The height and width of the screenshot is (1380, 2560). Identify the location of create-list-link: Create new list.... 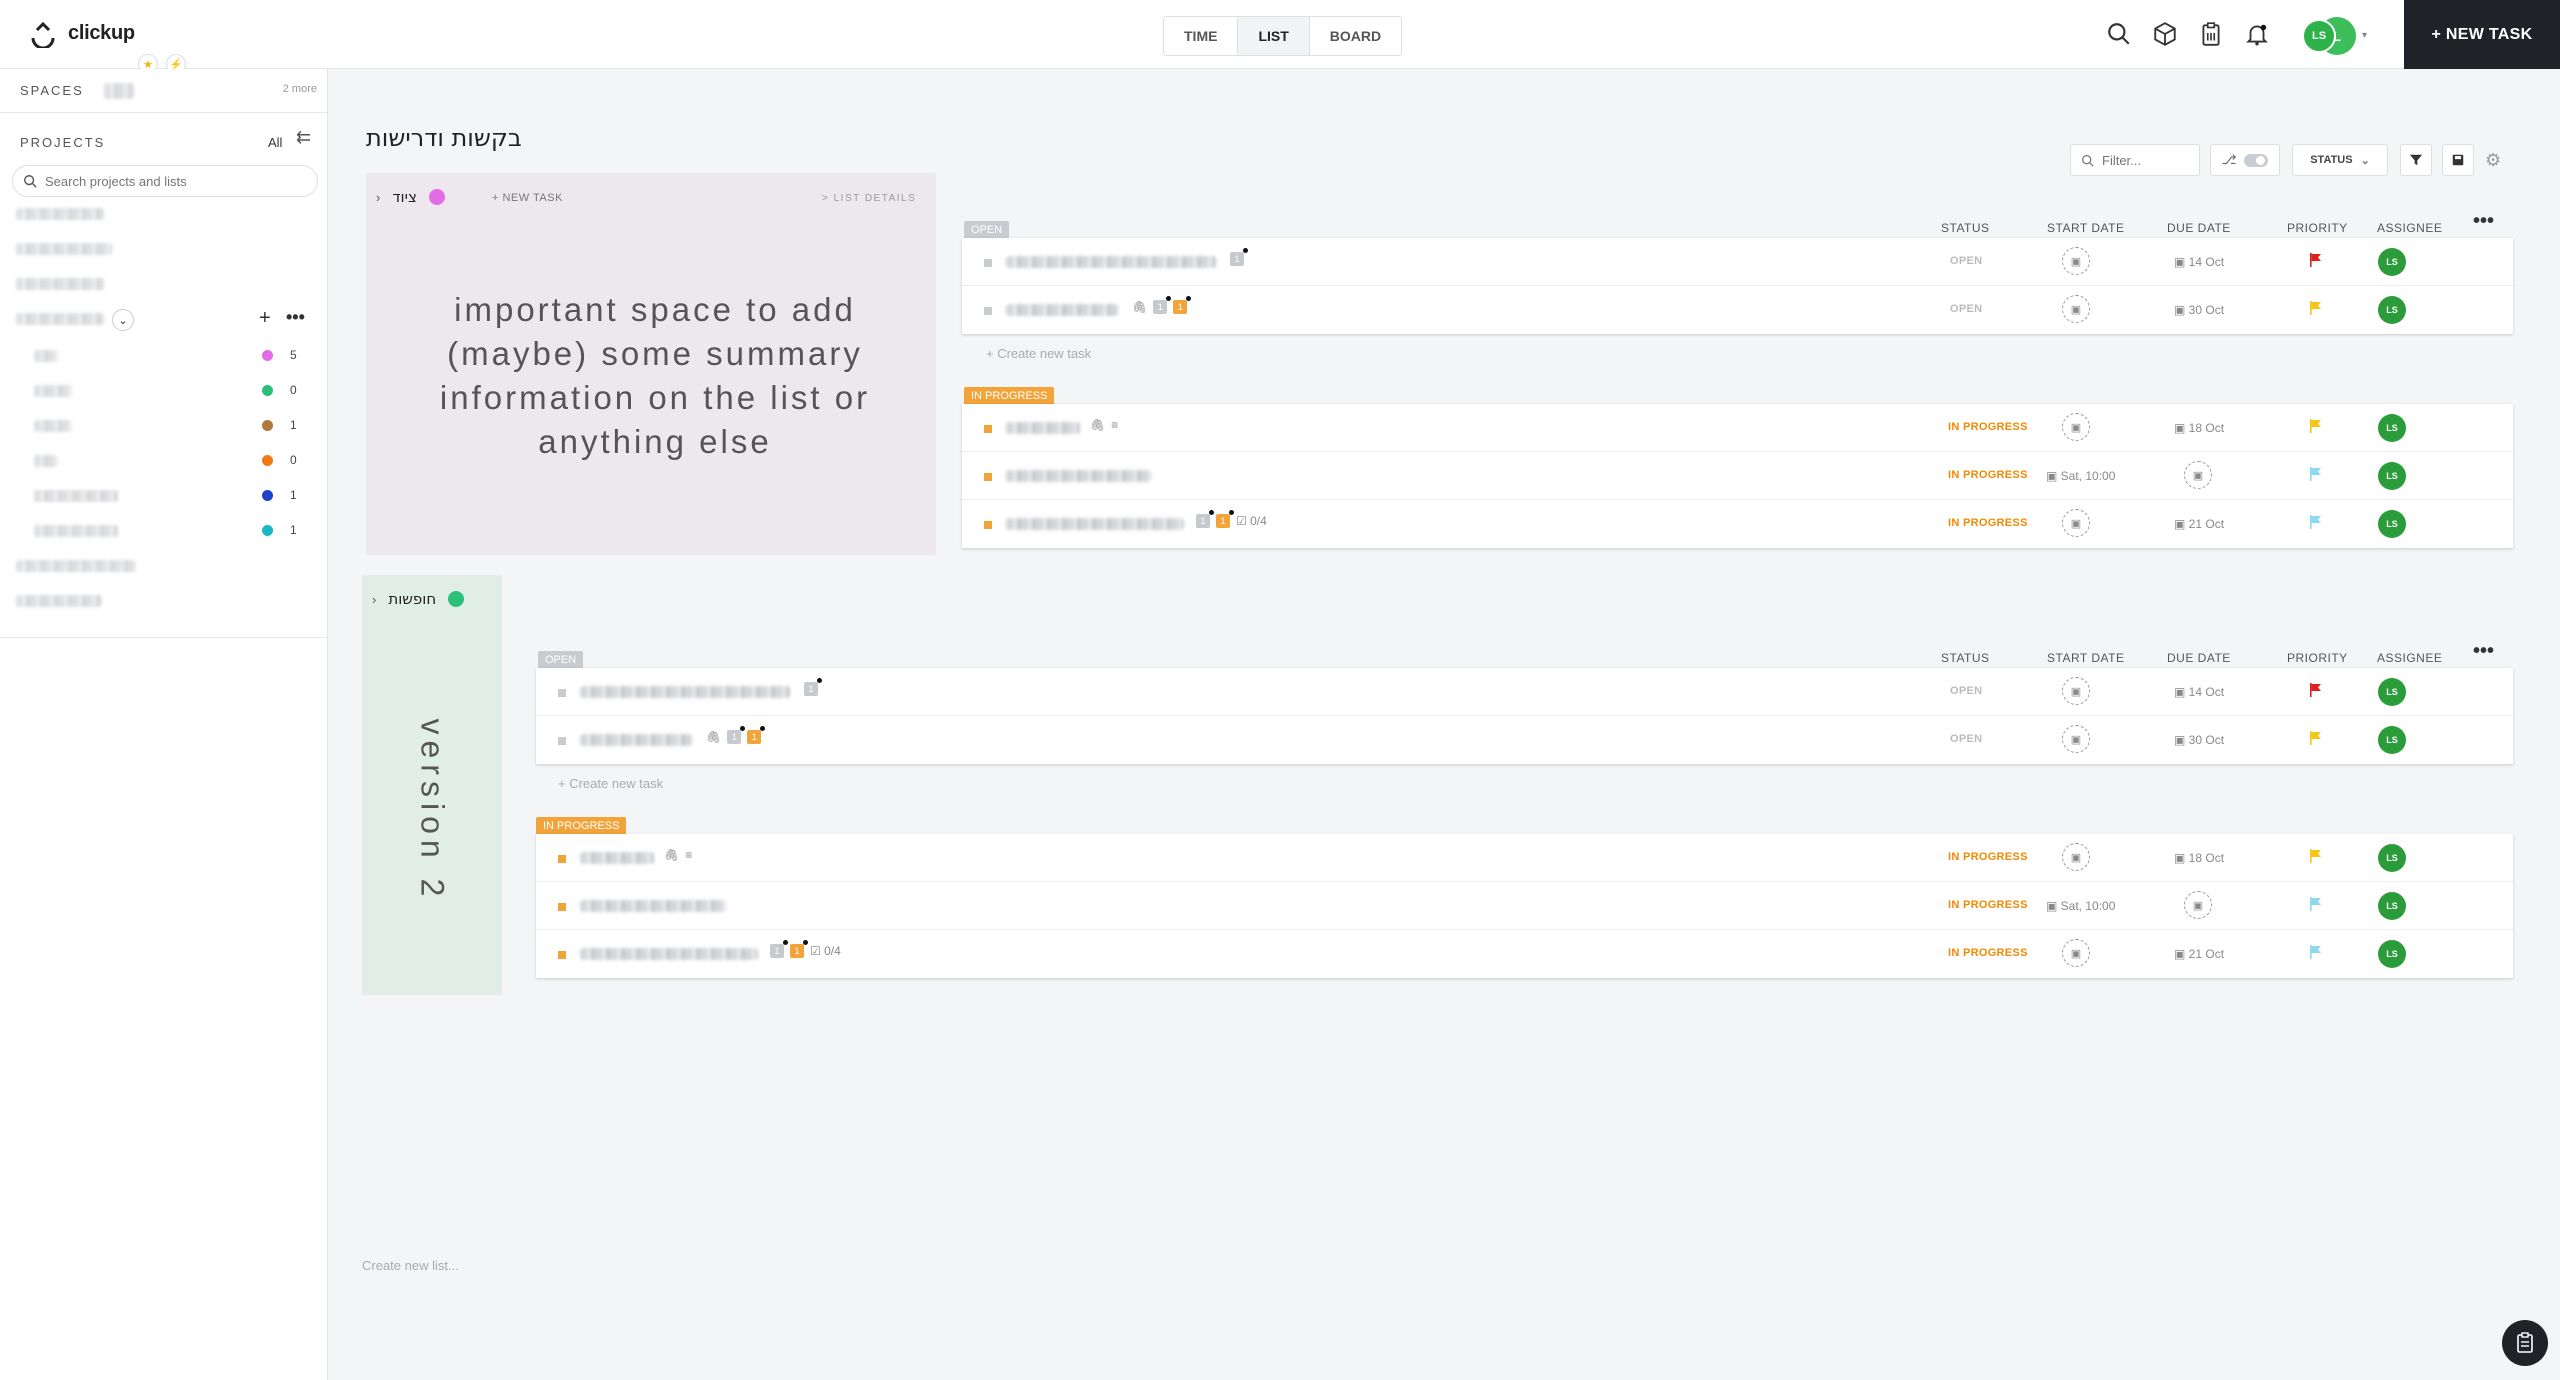
(410, 1265).